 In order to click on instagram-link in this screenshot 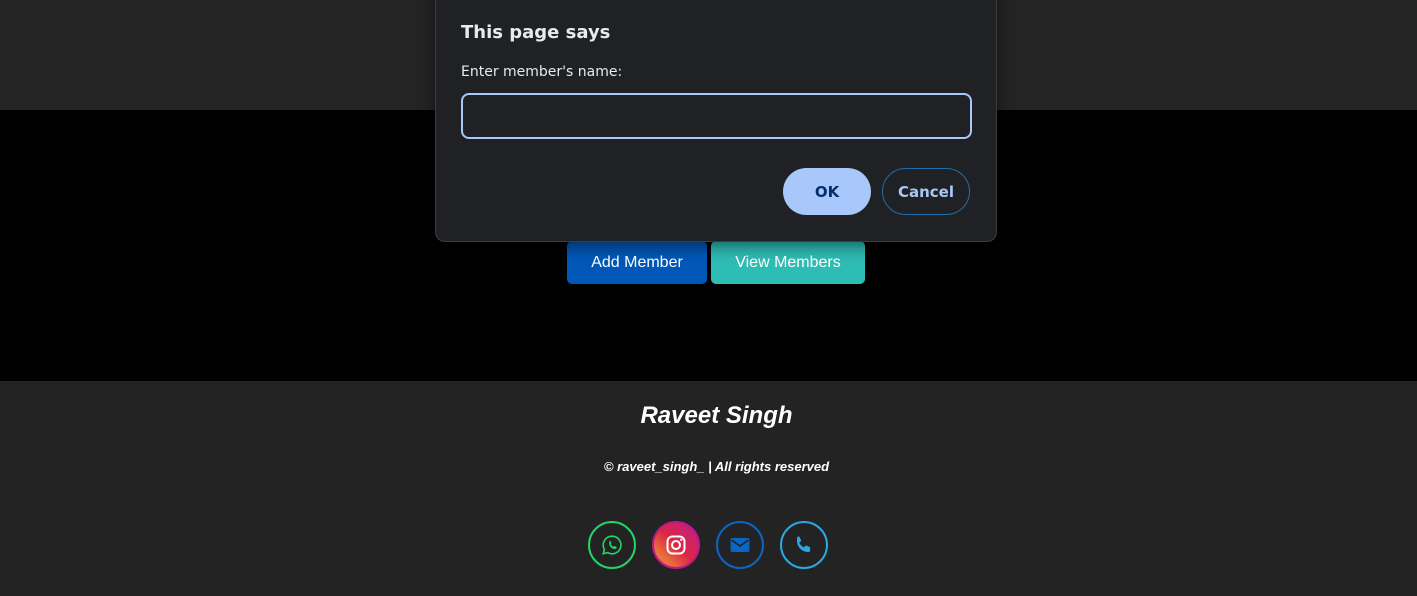, I will do `click(676, 545)`.